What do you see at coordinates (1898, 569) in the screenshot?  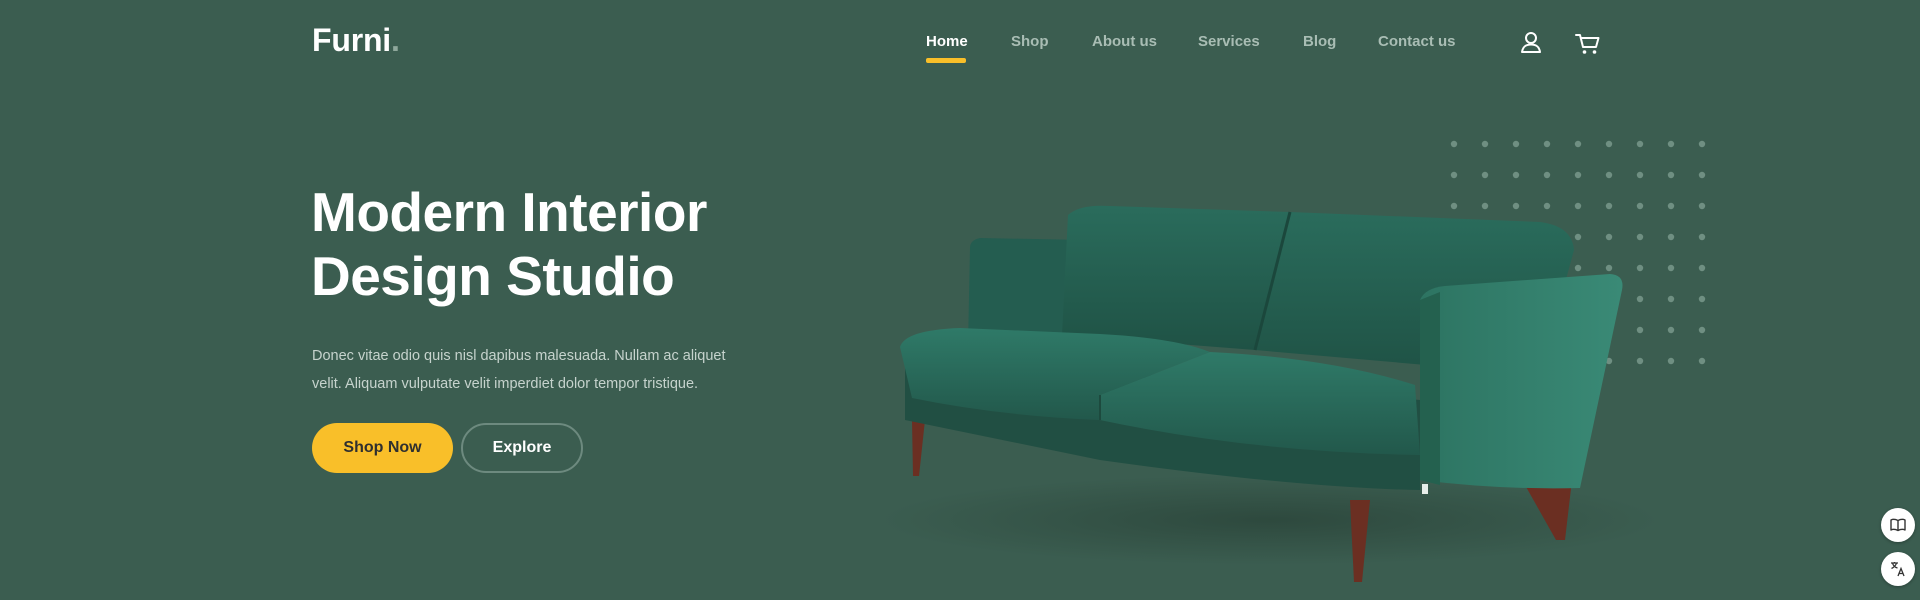 I see `translate-icon` at bounding box center [1898, 569].